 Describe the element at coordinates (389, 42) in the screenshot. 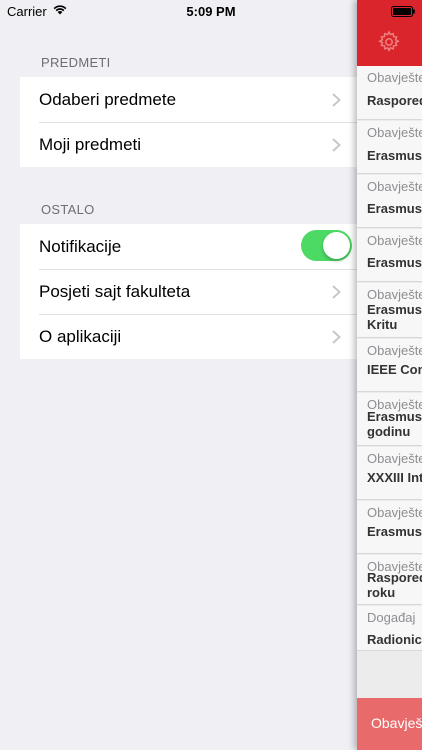

I see `gear-icon` at that location.